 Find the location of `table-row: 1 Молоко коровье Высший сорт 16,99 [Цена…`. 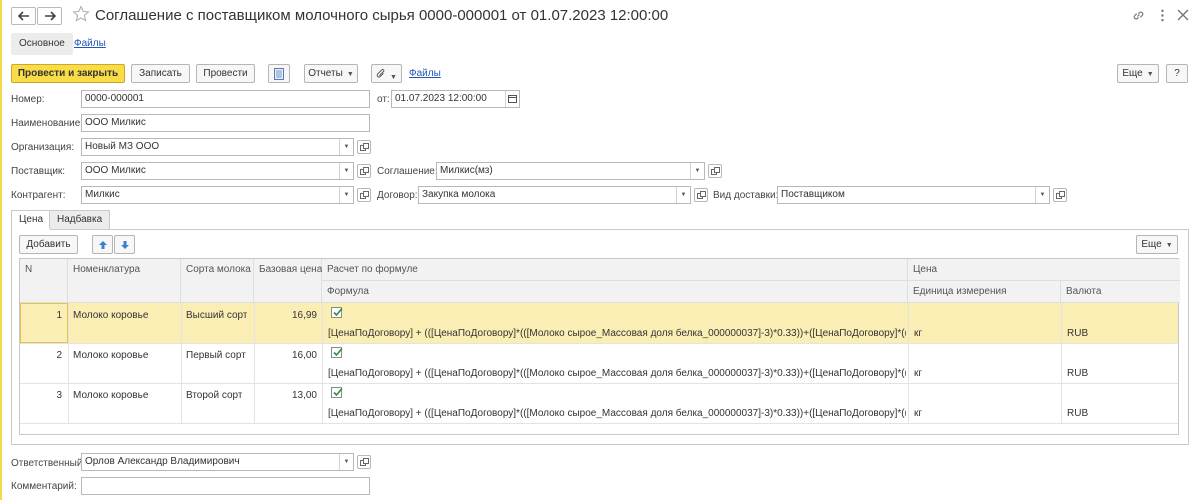

table-row: 1 Молоко коровье Высший сорт 16,99 [Цена… is located at coordinates (599, 323).